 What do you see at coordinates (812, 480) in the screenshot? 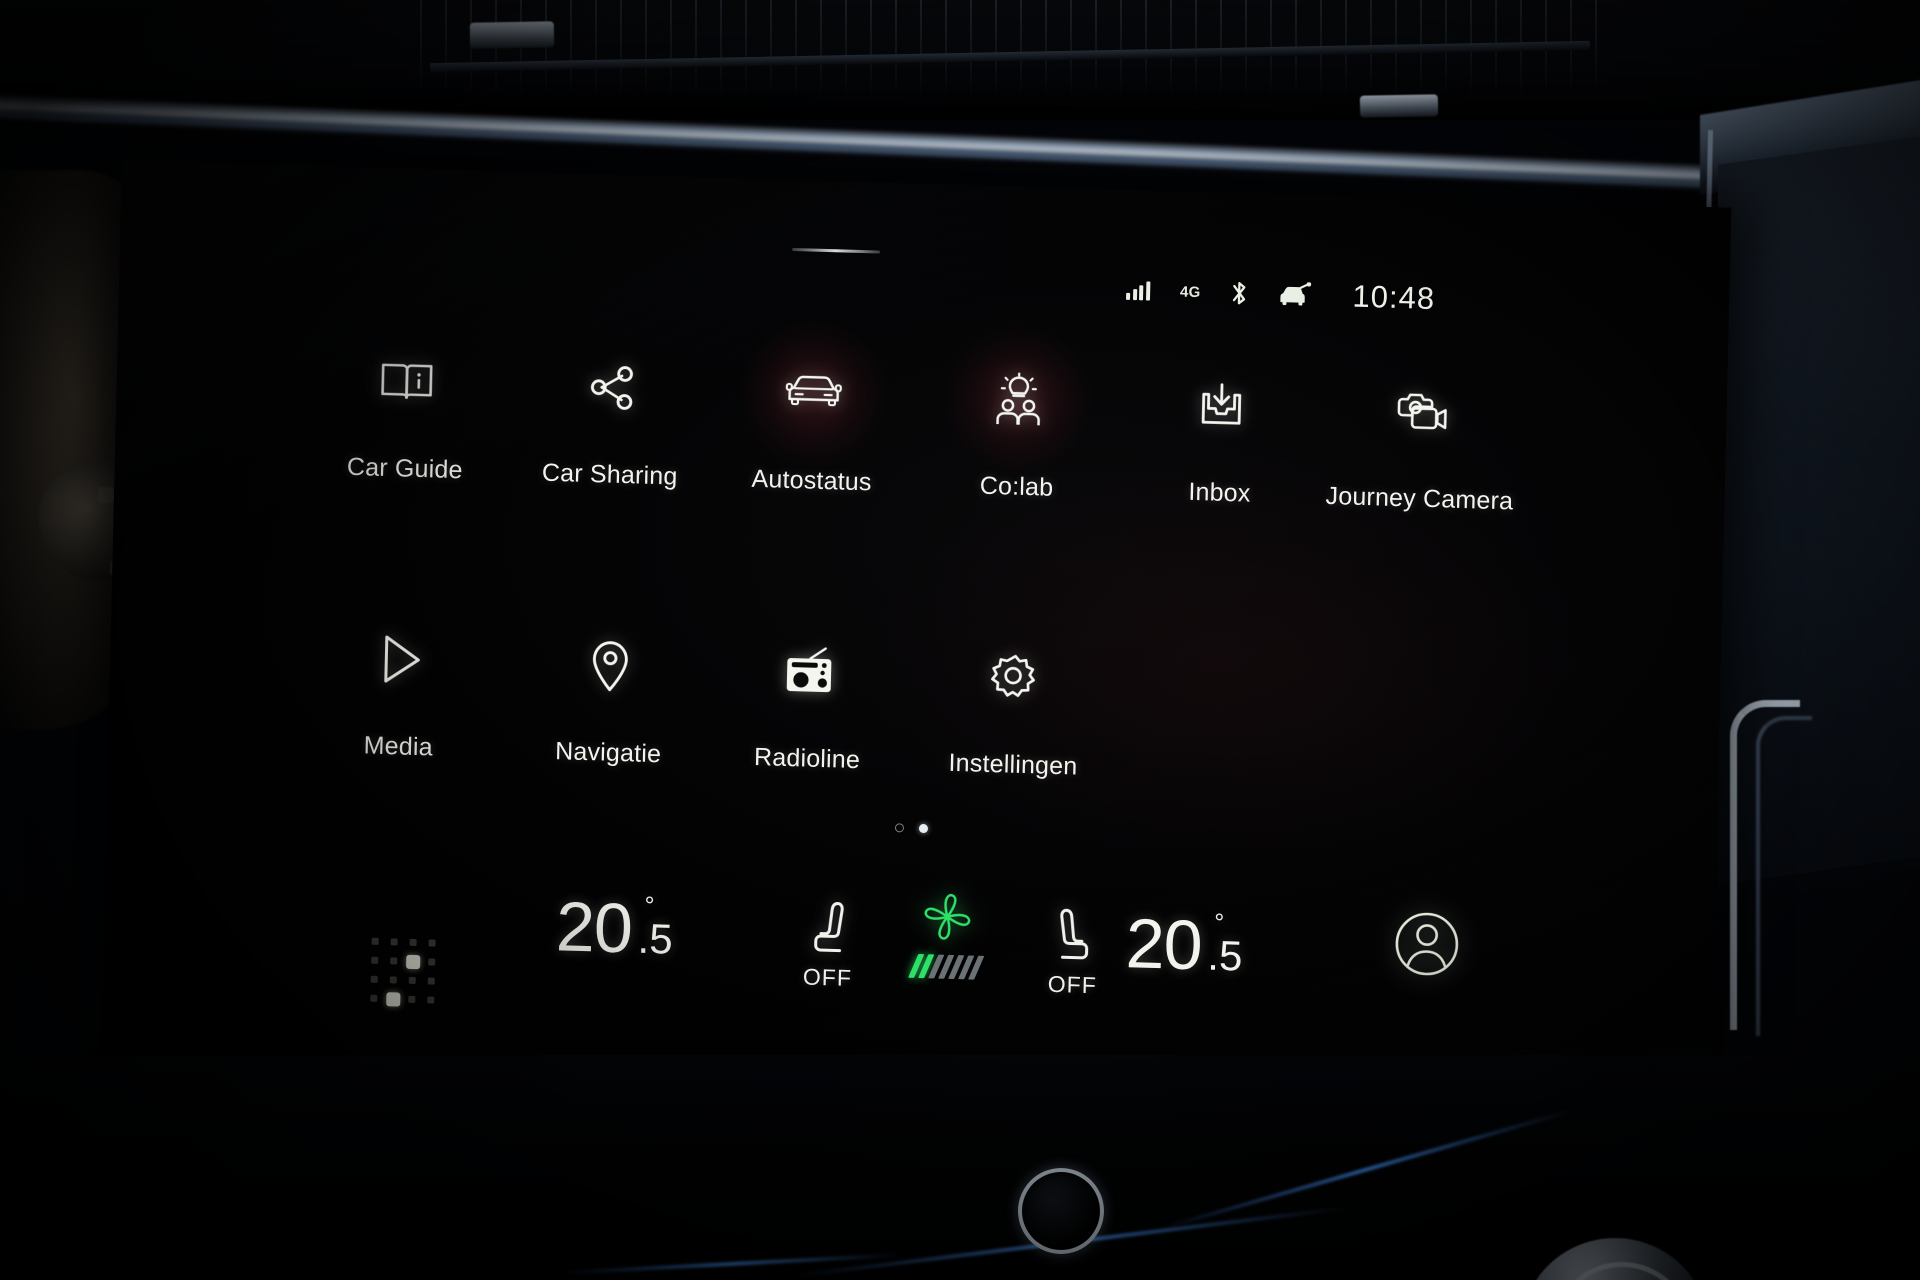
I see `app-label: Autostatus` at bounding box center [812, 480].